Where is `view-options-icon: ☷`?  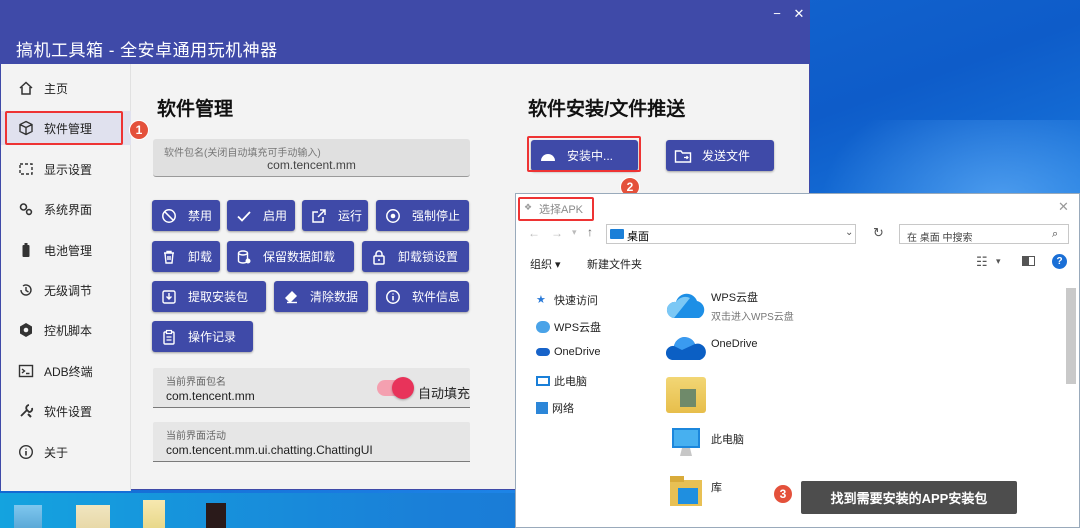
view-options-icon: ☷ is located at coordinates (982, 262).